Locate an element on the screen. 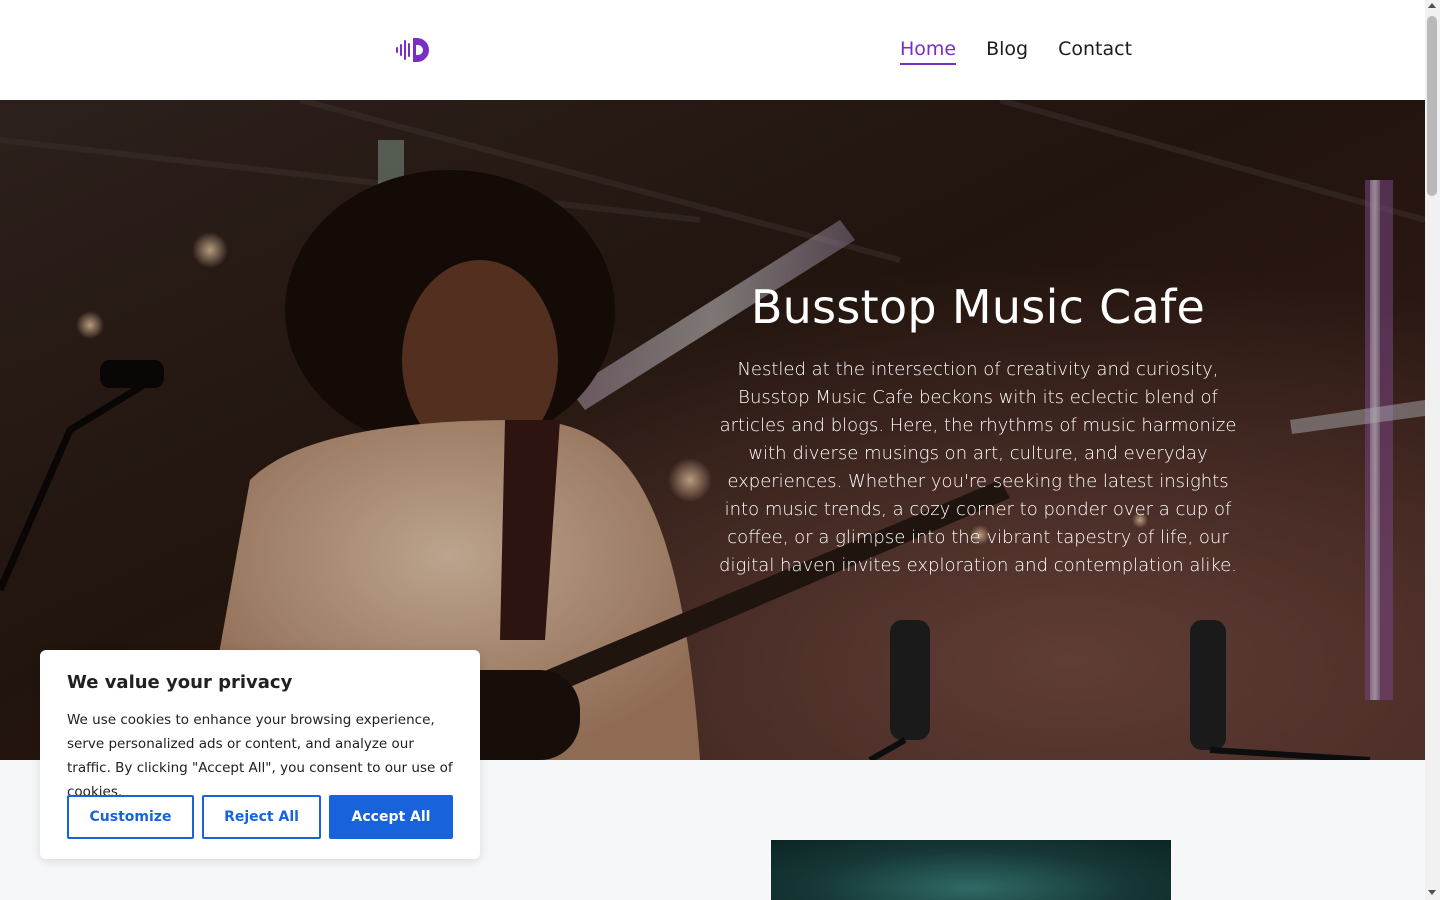  accept-all-button: Accept All is located at coordinates (391, 817).